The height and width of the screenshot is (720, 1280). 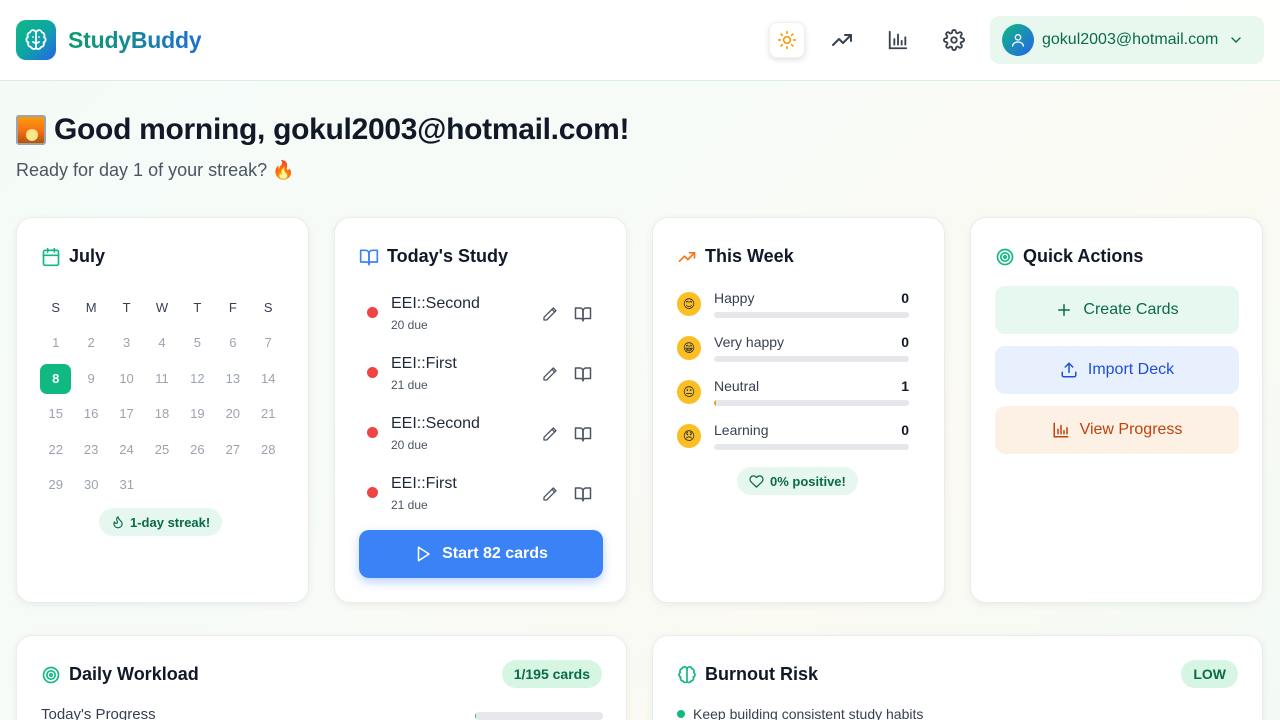 What do you see at coordinates (793, 398) in the screenshot?
I see `mood-row: 😐 Neutral 1` at bounding box center [793, 398].